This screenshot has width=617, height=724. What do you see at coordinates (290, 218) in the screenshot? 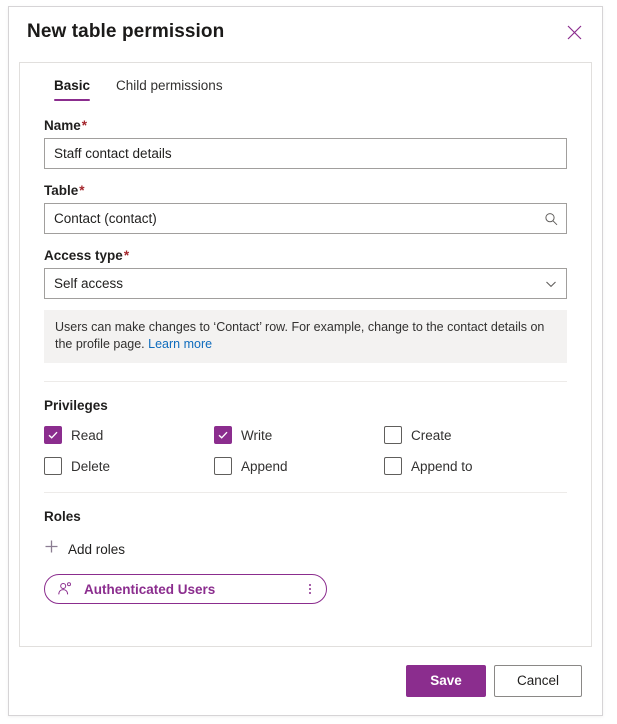
I see `table-input` at bounding box center [290, 218].